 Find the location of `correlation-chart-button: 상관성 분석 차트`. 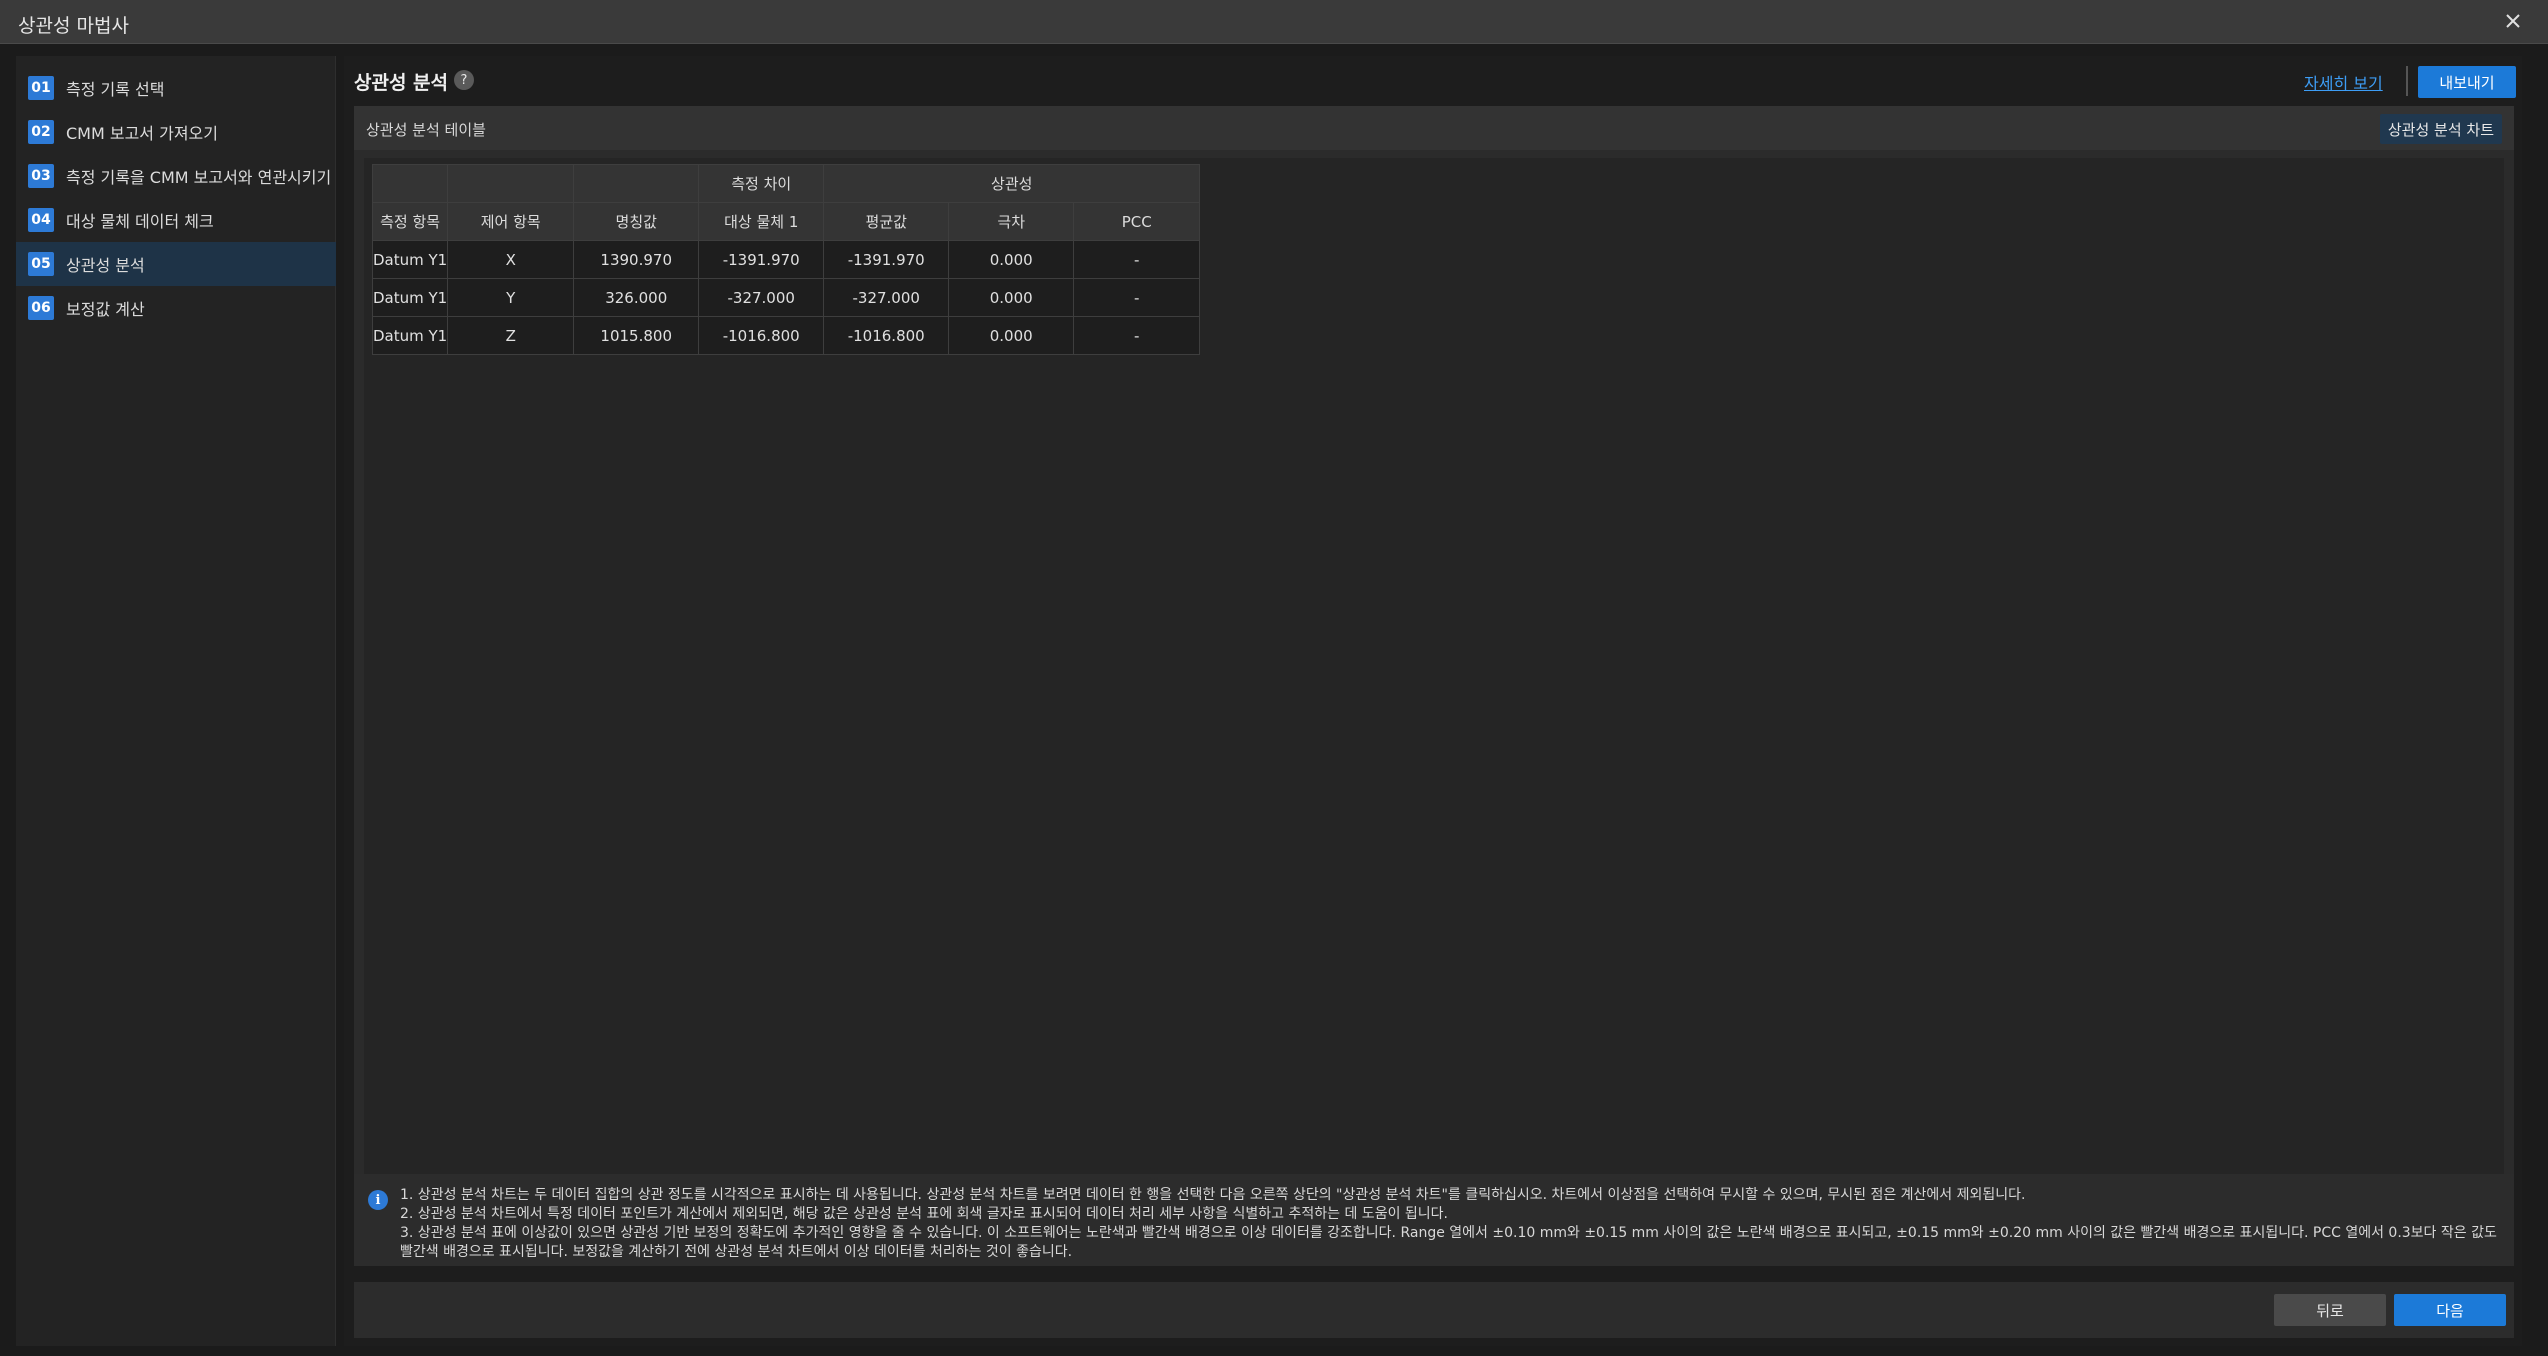

correlation-chart-button: 상관성 분석 차트 is located at coordinates (2440, 129).